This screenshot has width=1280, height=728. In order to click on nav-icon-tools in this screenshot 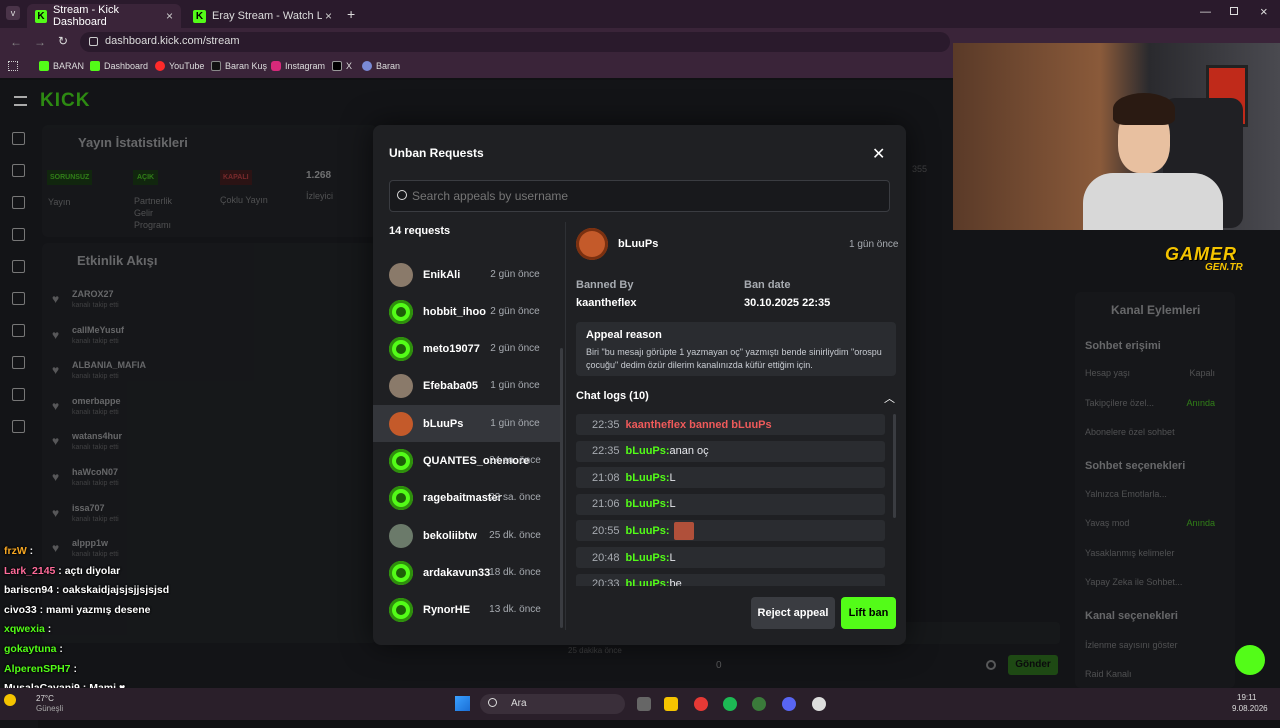, I will do `click(18, 362)`.